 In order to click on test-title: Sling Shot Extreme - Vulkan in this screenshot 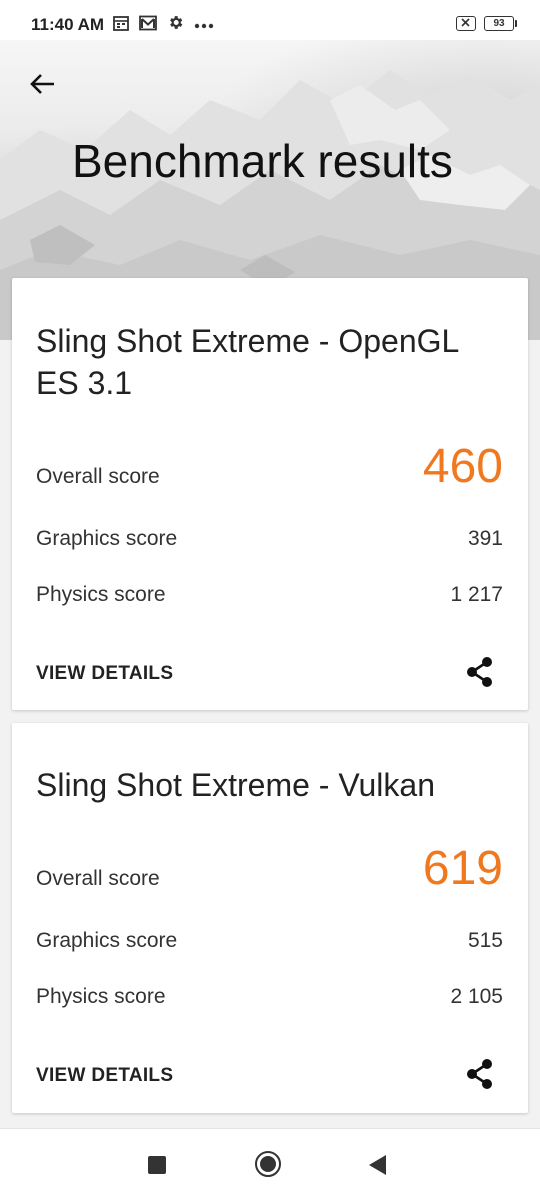, I will do `click(235, 785)`.